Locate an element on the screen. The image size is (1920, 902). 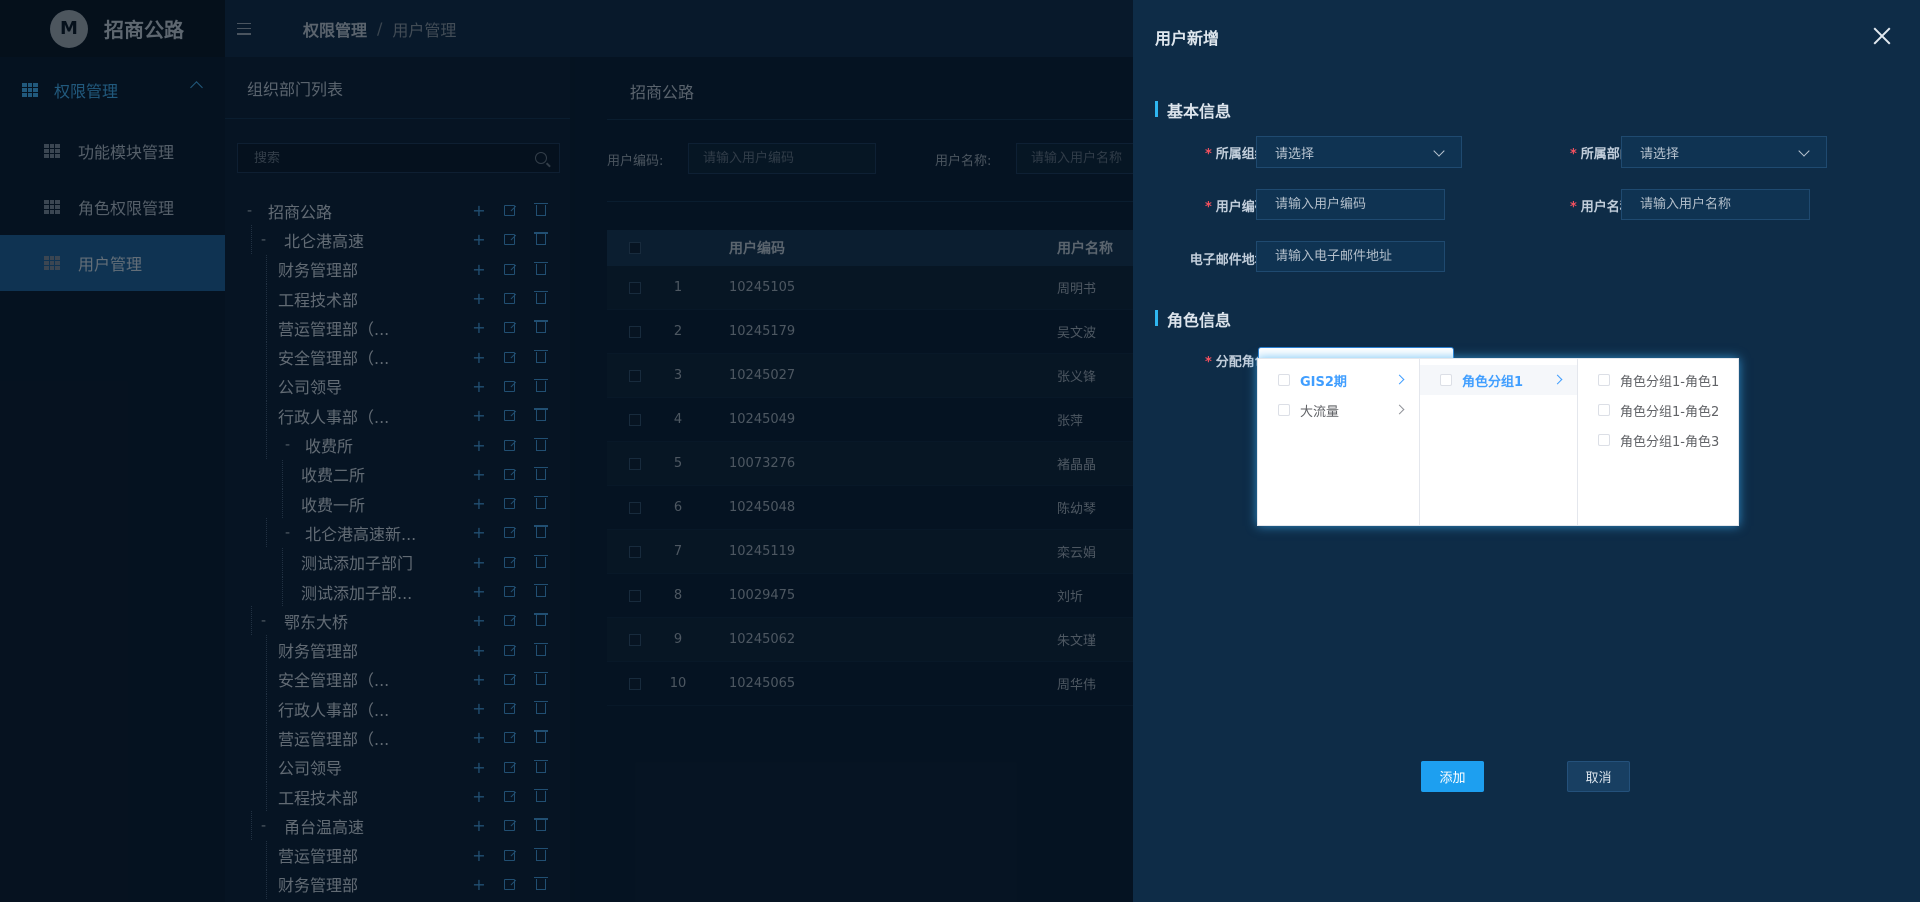
cancel-button: 取消 is located at coordinates (1598, 776).